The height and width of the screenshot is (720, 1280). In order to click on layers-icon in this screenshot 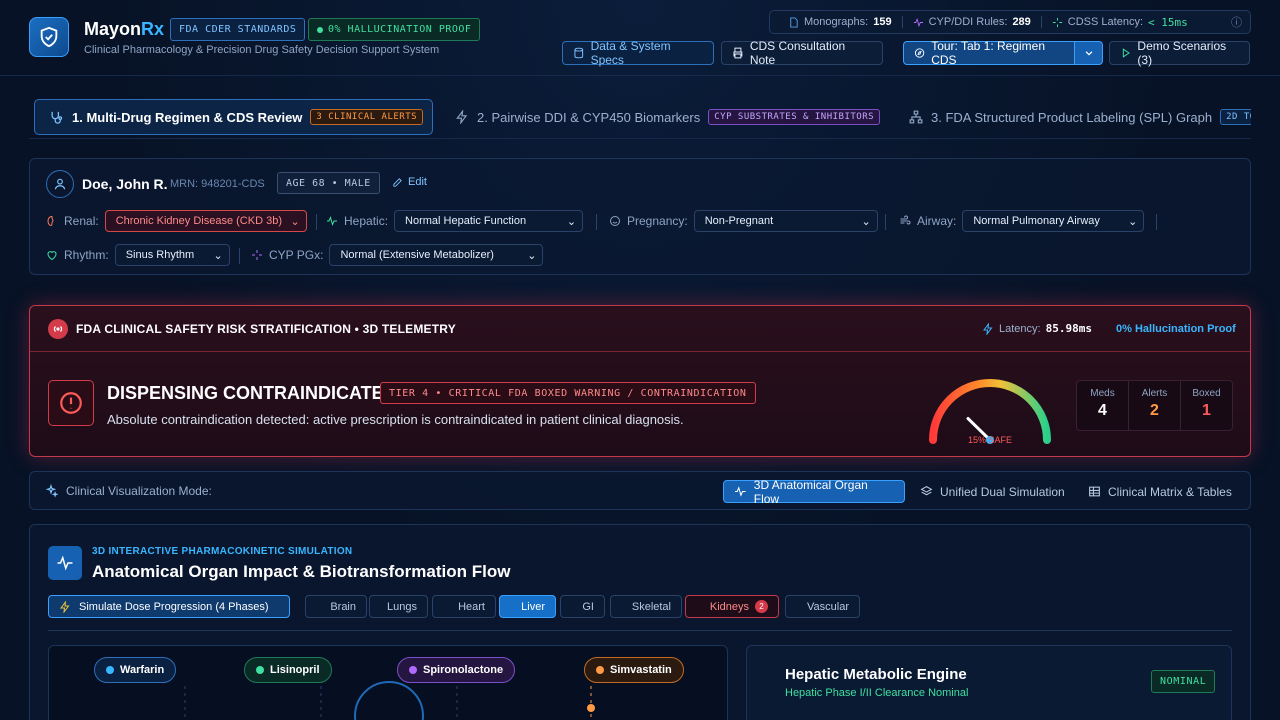, I will do `click(926, 491)`.